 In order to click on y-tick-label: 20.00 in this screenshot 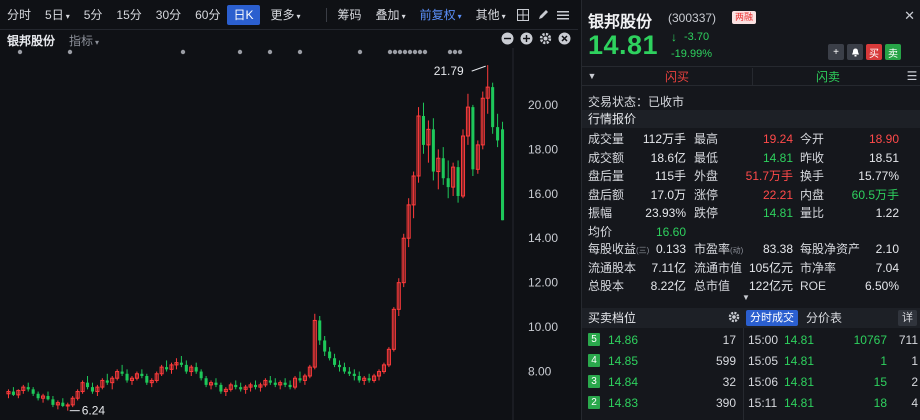, I will do `click(543, 105)`.